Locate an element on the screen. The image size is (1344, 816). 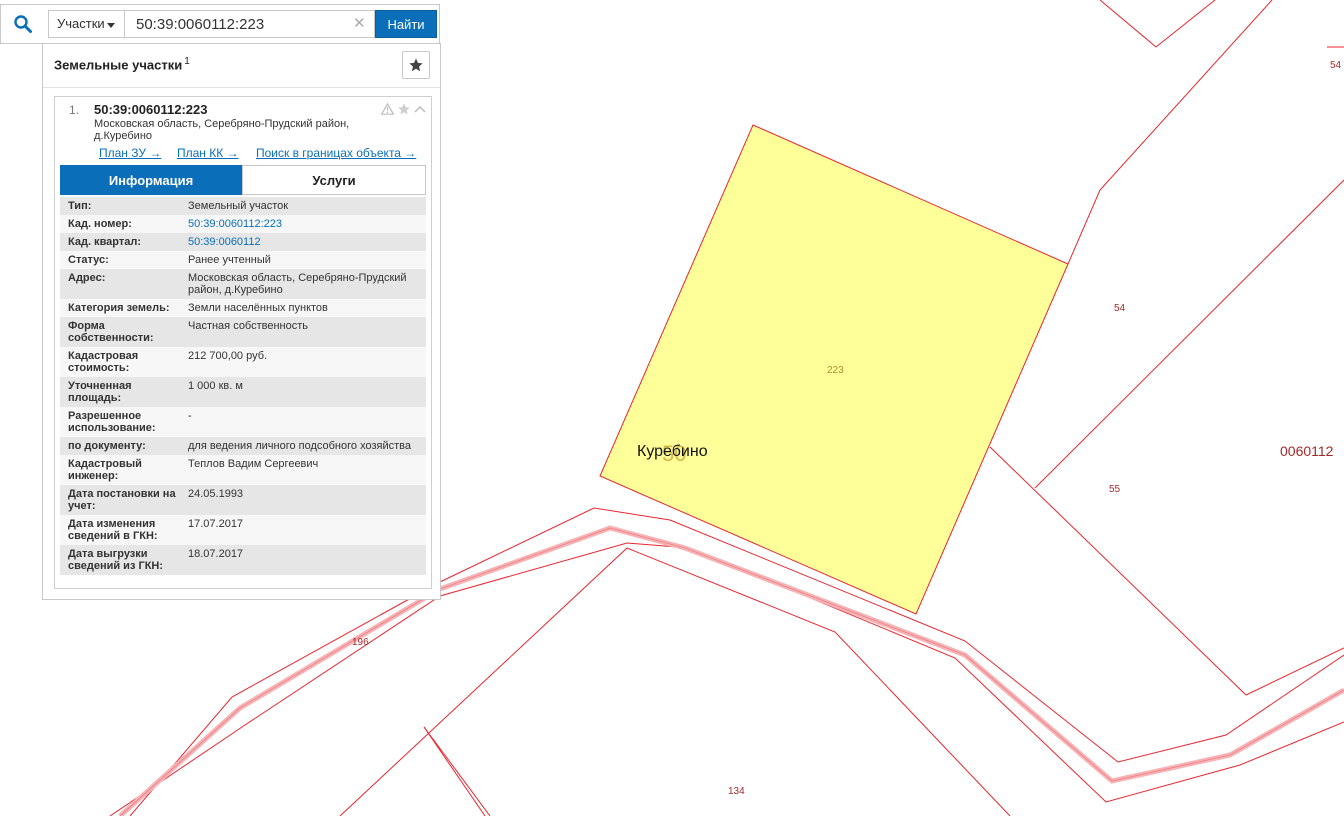
info-value: 18.07.2017 is located at coordinates (216, 554).